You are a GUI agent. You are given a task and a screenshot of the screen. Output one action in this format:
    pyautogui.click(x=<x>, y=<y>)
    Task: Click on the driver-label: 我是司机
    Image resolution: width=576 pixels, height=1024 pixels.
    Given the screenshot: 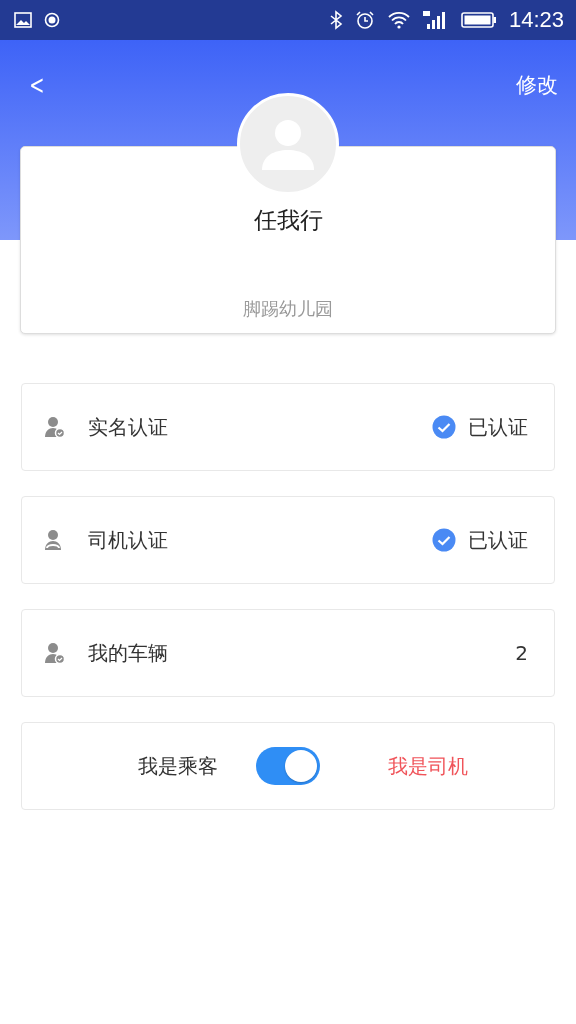 What is the action you would take?
    pyautogui.click(x=428, y=766)
    